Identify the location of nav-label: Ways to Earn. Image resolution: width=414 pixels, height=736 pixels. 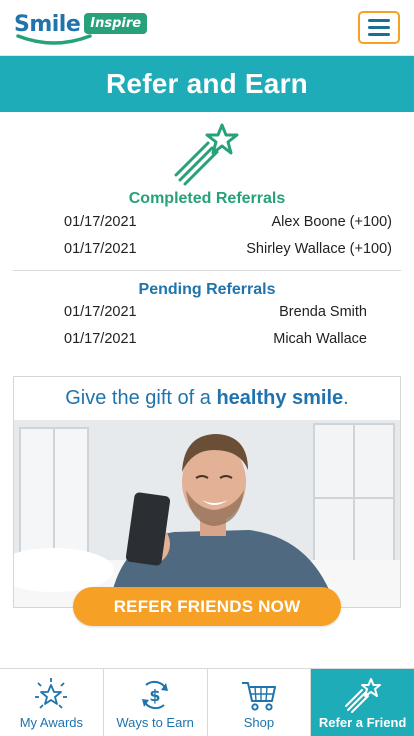
(155, 722).